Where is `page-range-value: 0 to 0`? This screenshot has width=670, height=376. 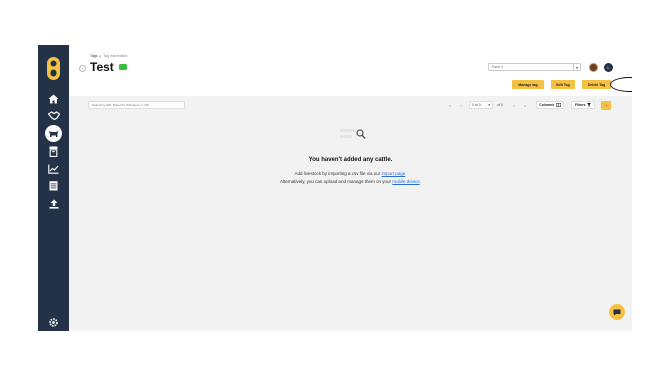 page-range-value: 0 to 0 is located at coordinates (476, 105).